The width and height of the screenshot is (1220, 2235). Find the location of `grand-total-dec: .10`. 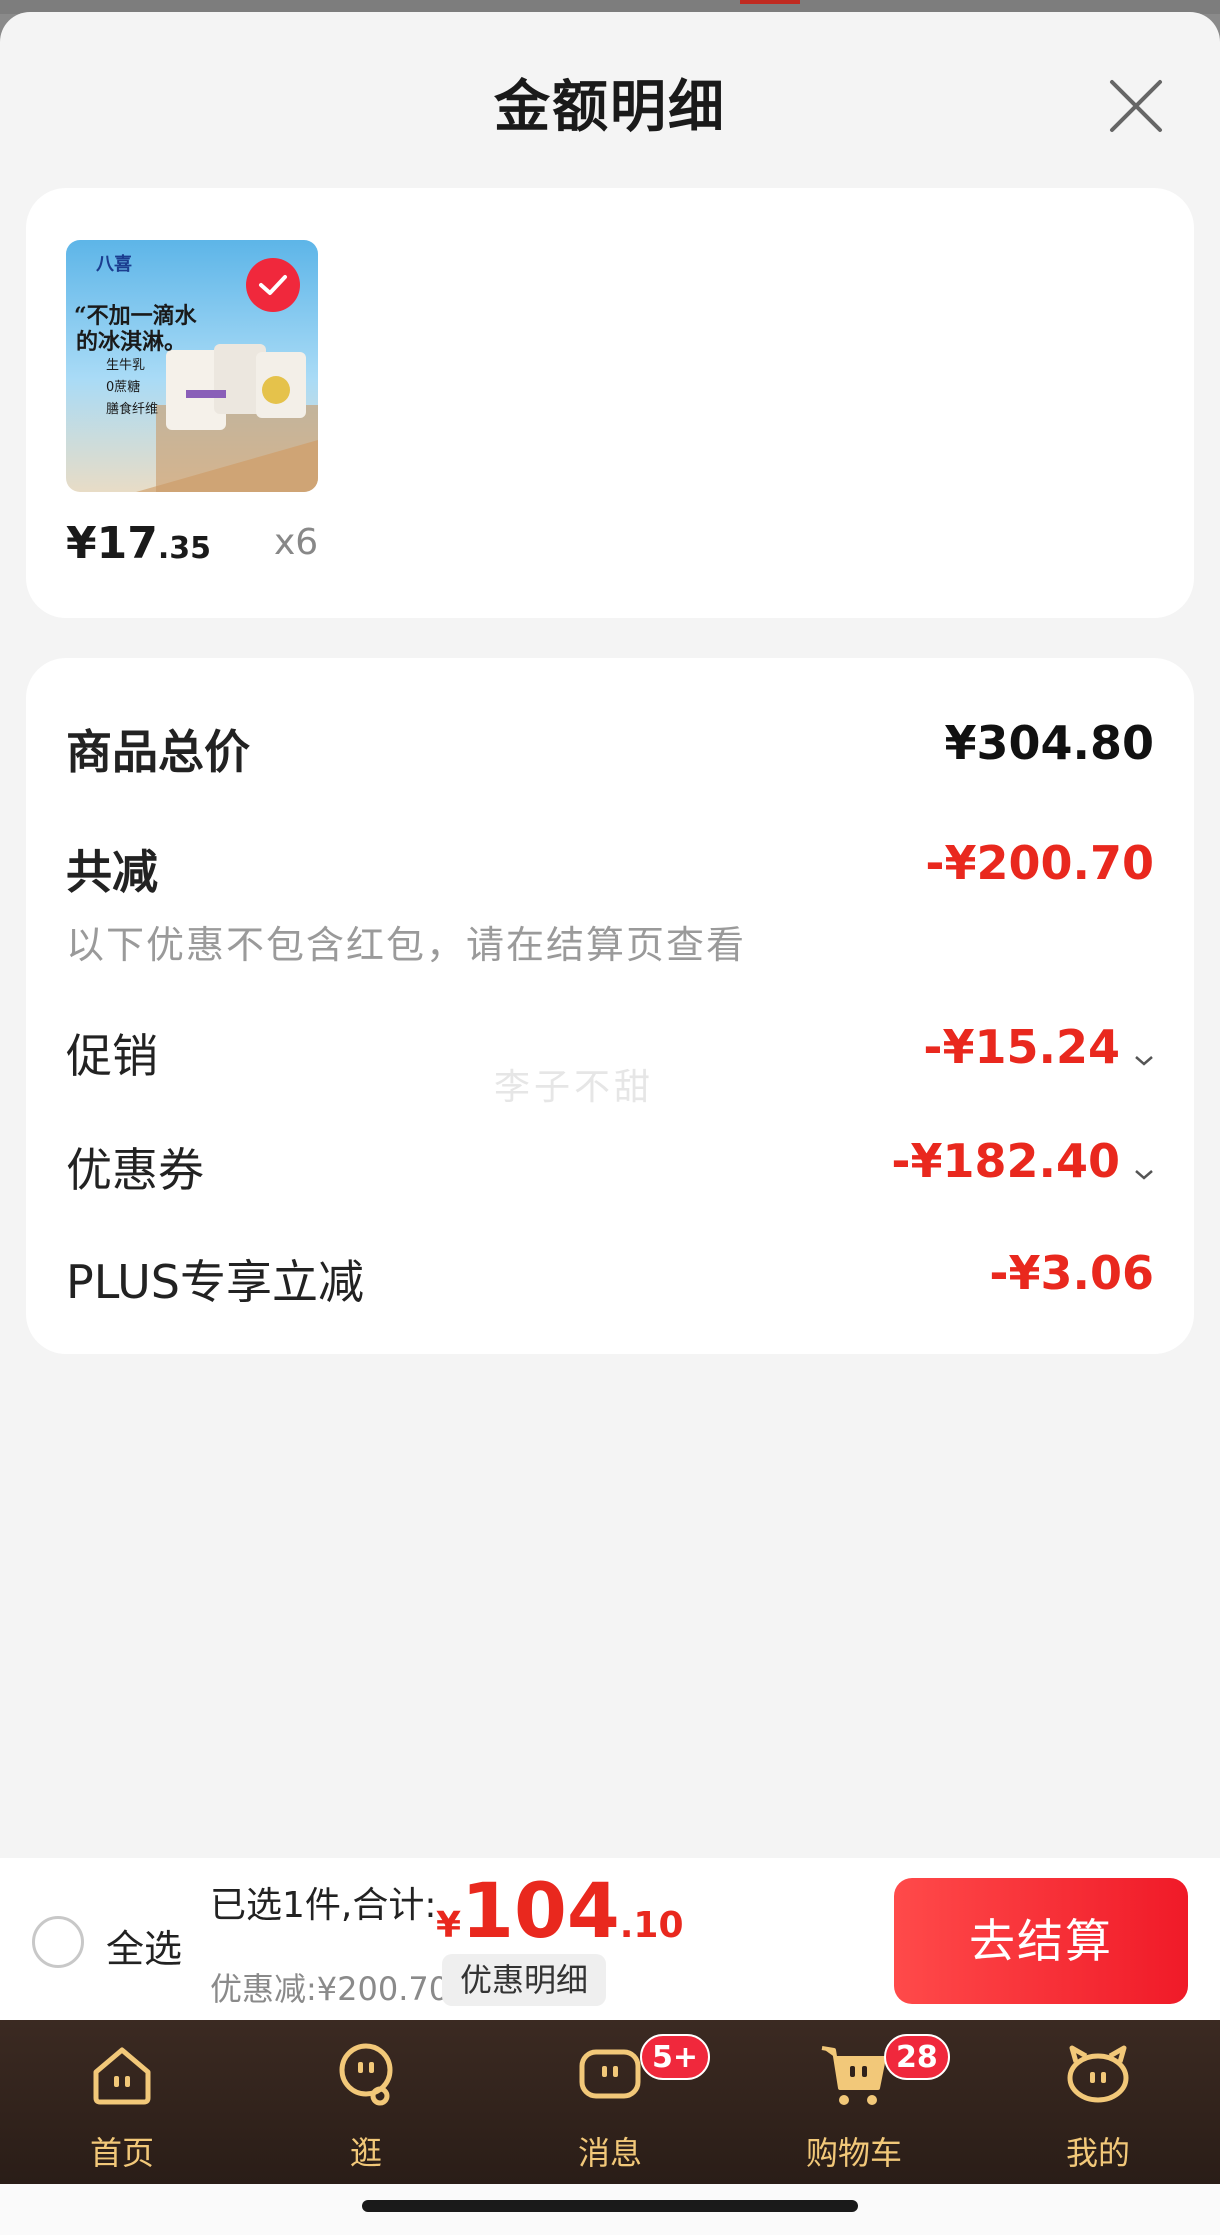

grand-total-dec: .10 is located at coordinates (651, 1925).